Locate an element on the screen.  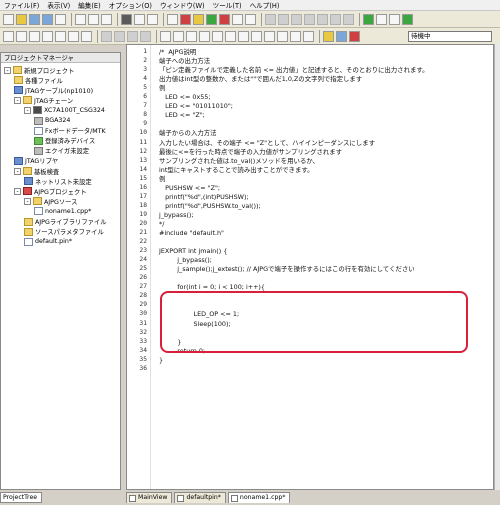
editor-tab: noname1.cpp* is located at coordinates (259, 497).